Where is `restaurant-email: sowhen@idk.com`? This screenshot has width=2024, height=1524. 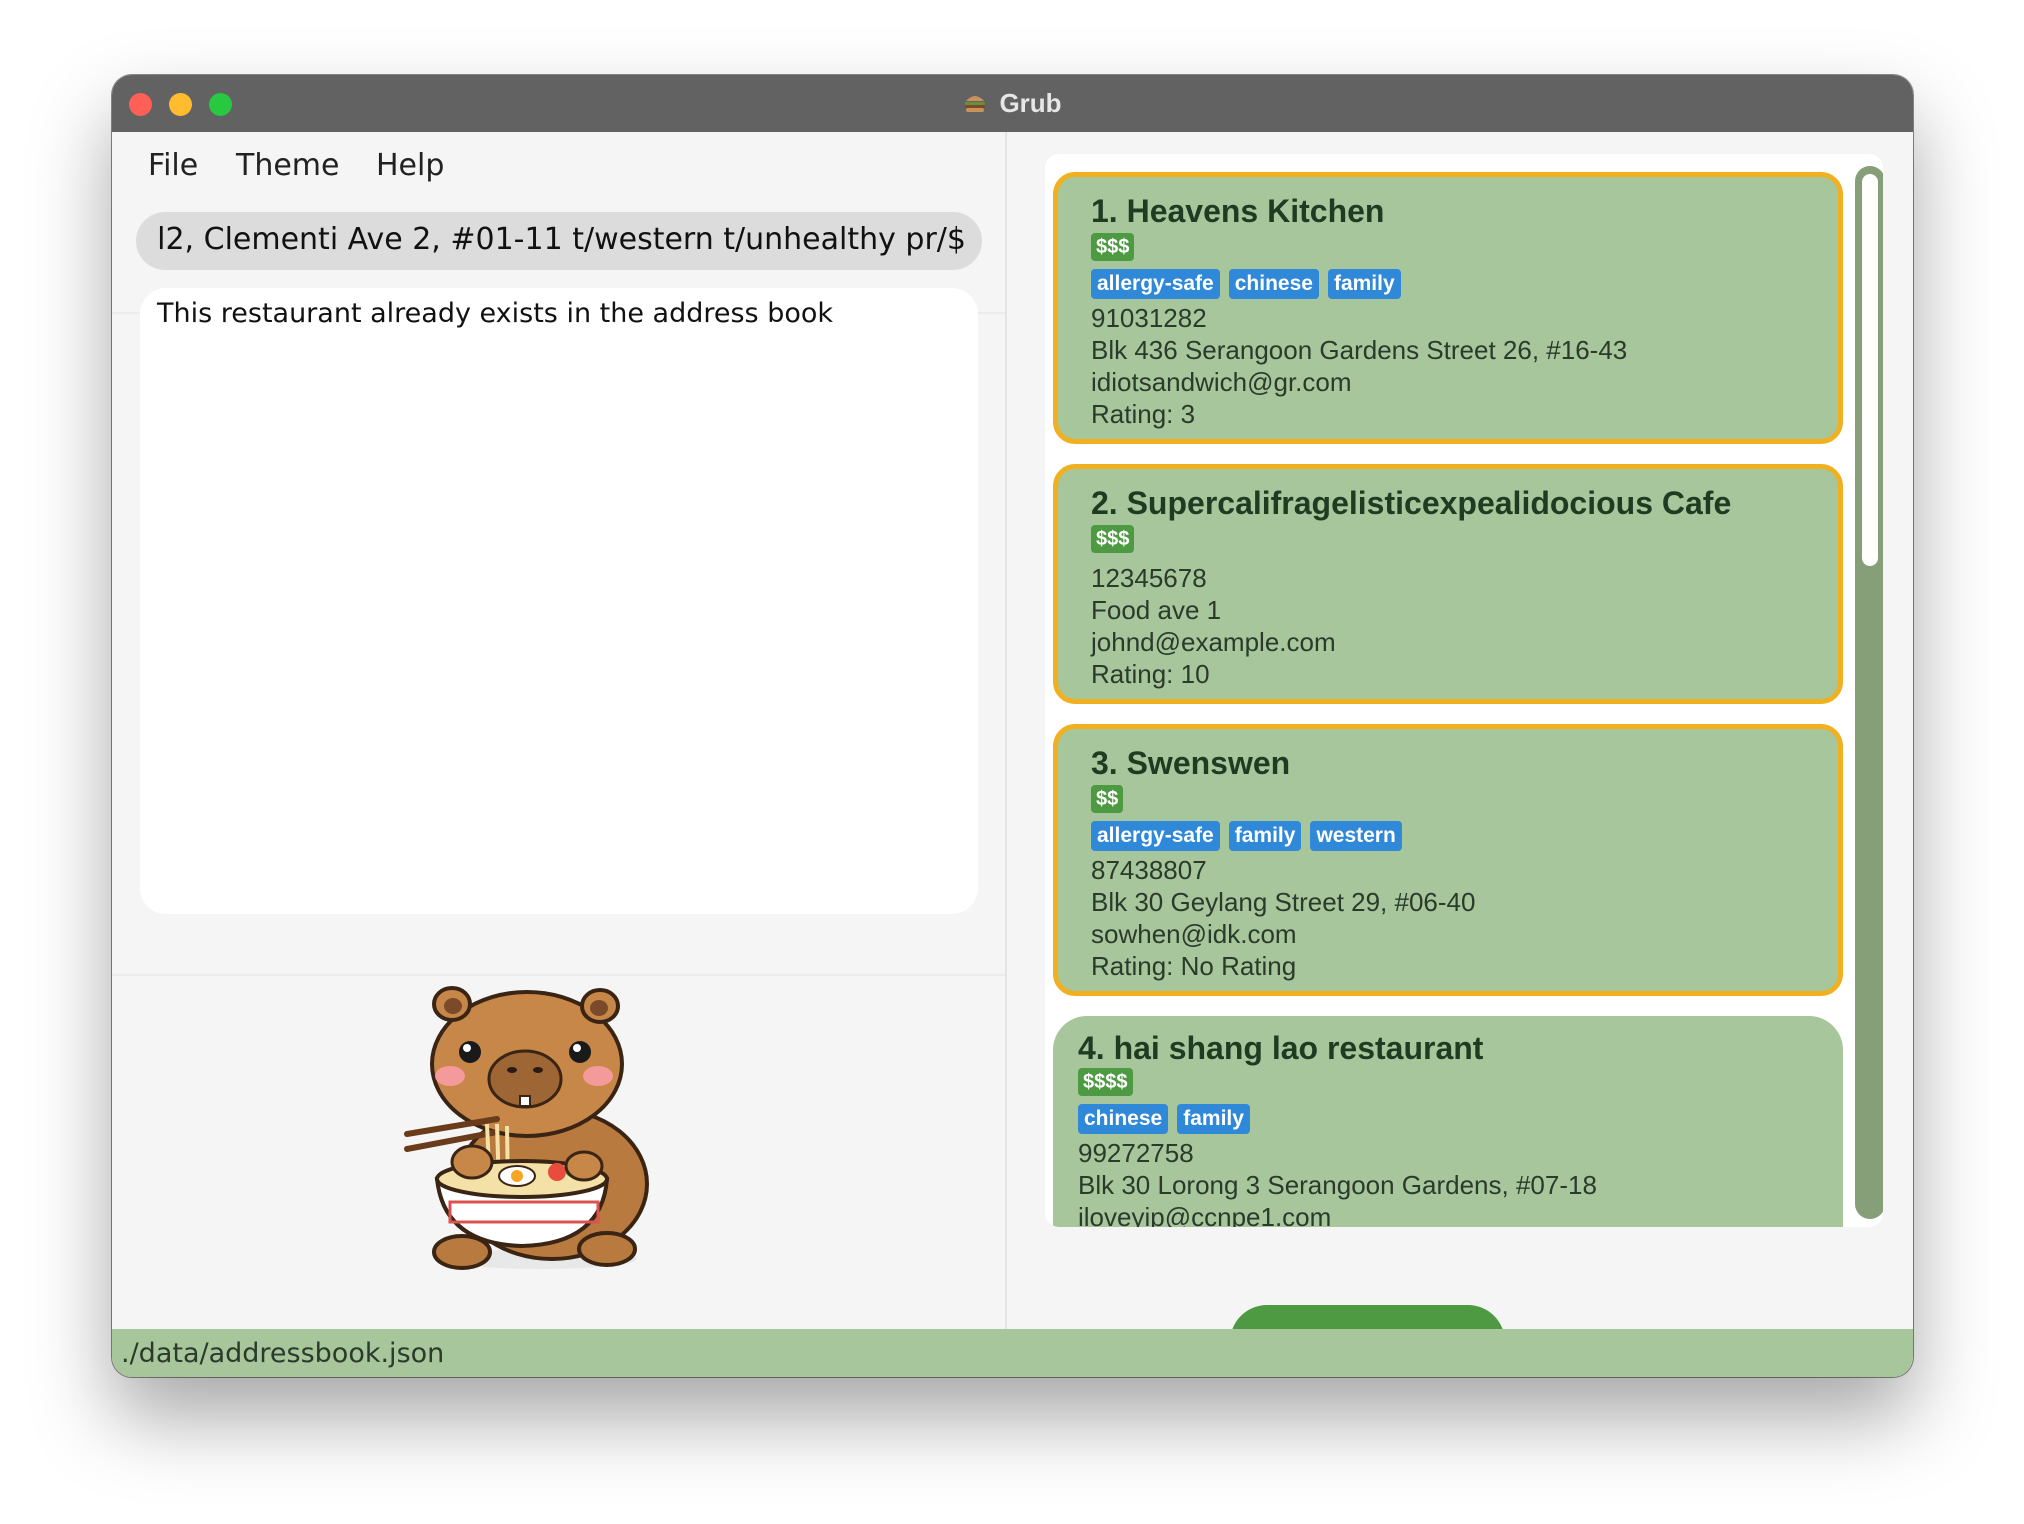
restaurant-email: sowhen@idk.com is located at coordinates (1194, 934).